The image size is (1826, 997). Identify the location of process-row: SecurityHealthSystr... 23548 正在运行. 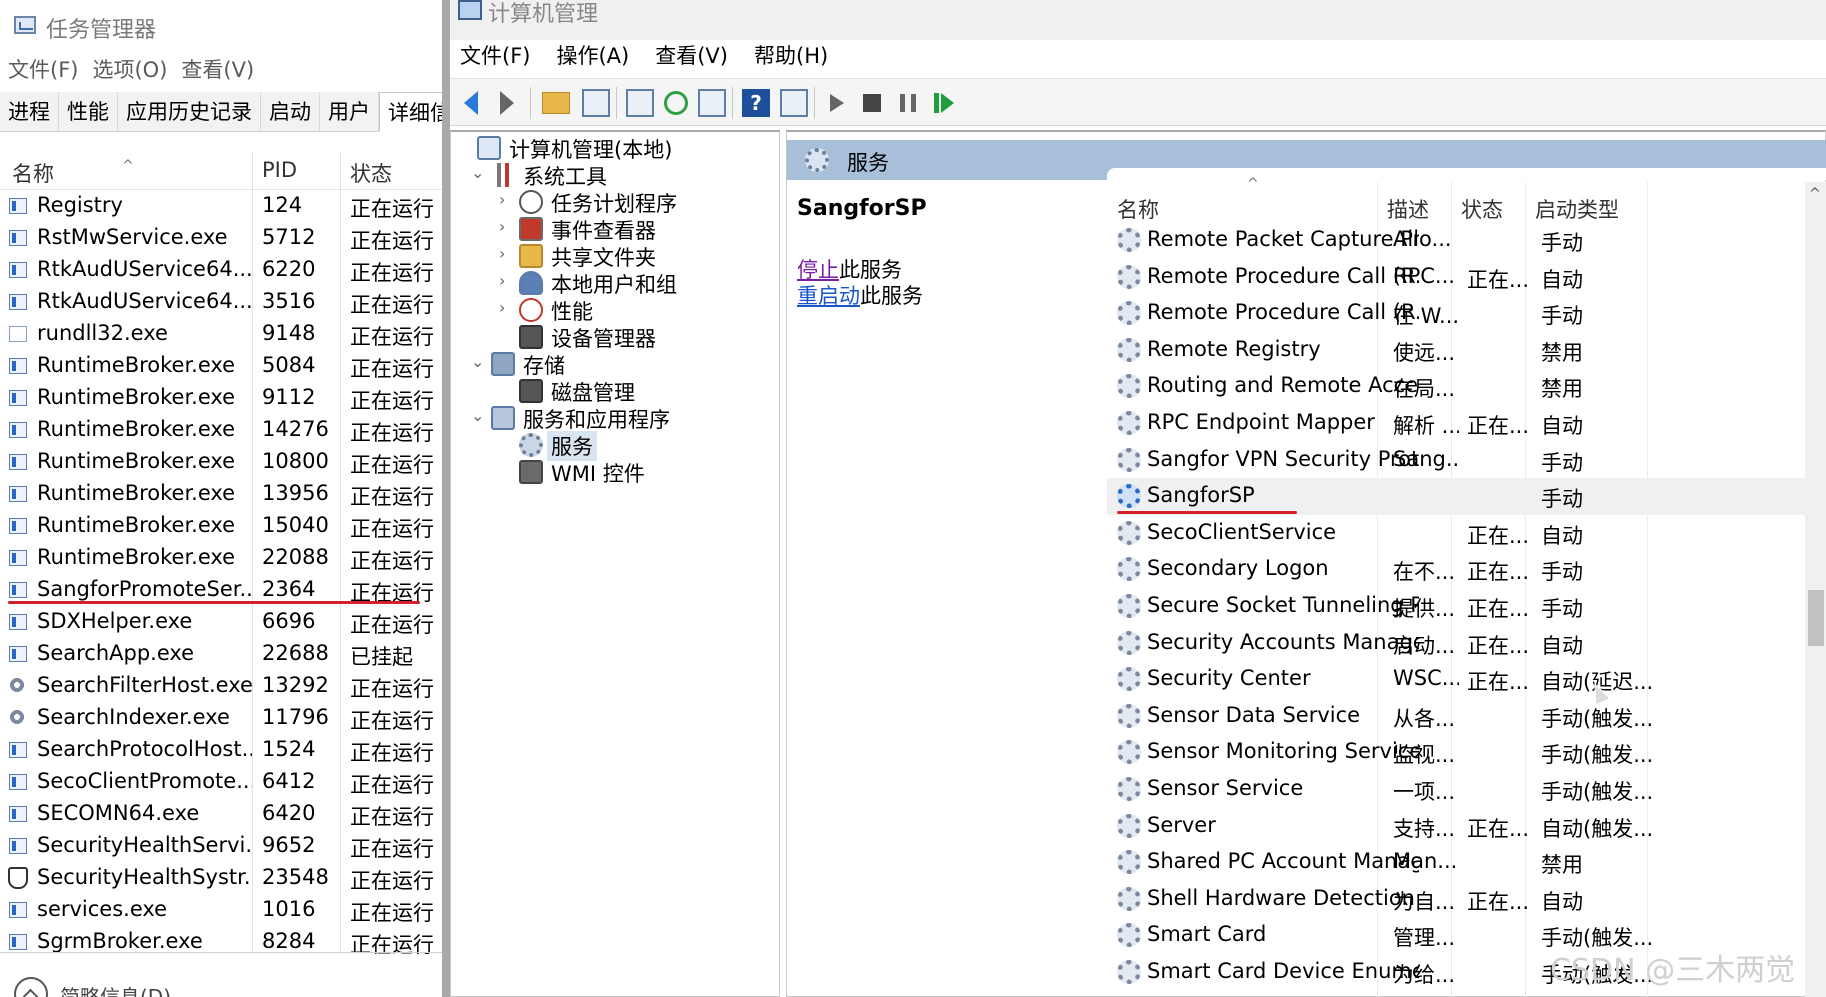
(221, 878).